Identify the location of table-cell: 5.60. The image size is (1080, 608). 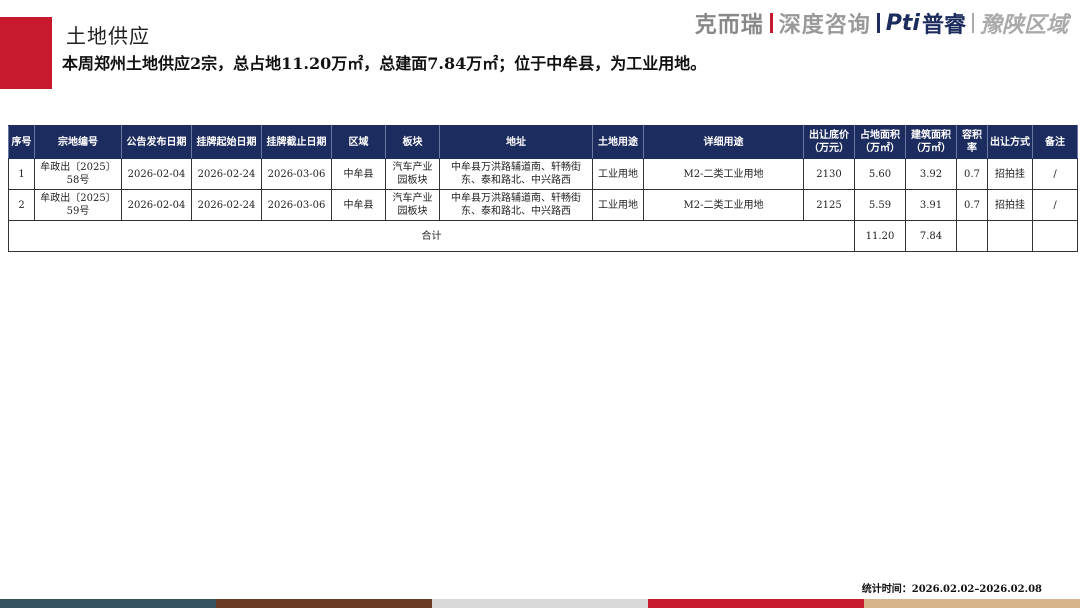
(880, 174).